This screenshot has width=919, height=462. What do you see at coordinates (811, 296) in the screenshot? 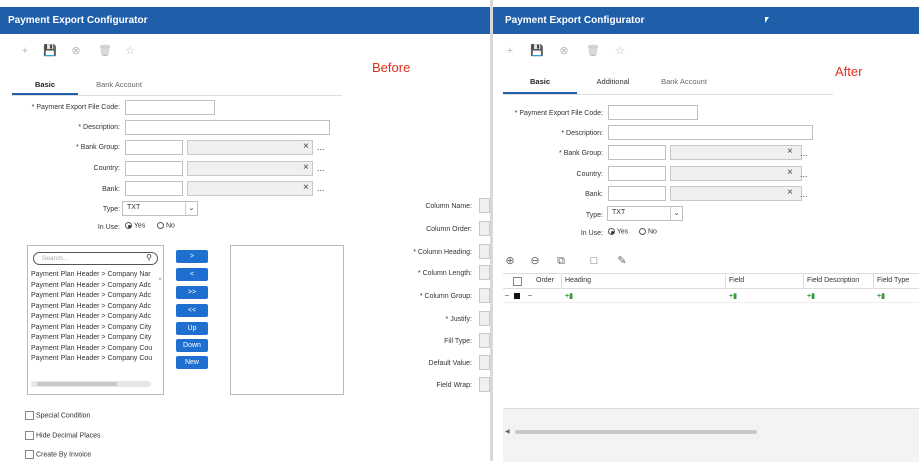
I see `field-description-add-icon: +▮` at bounding box center [811, 296].